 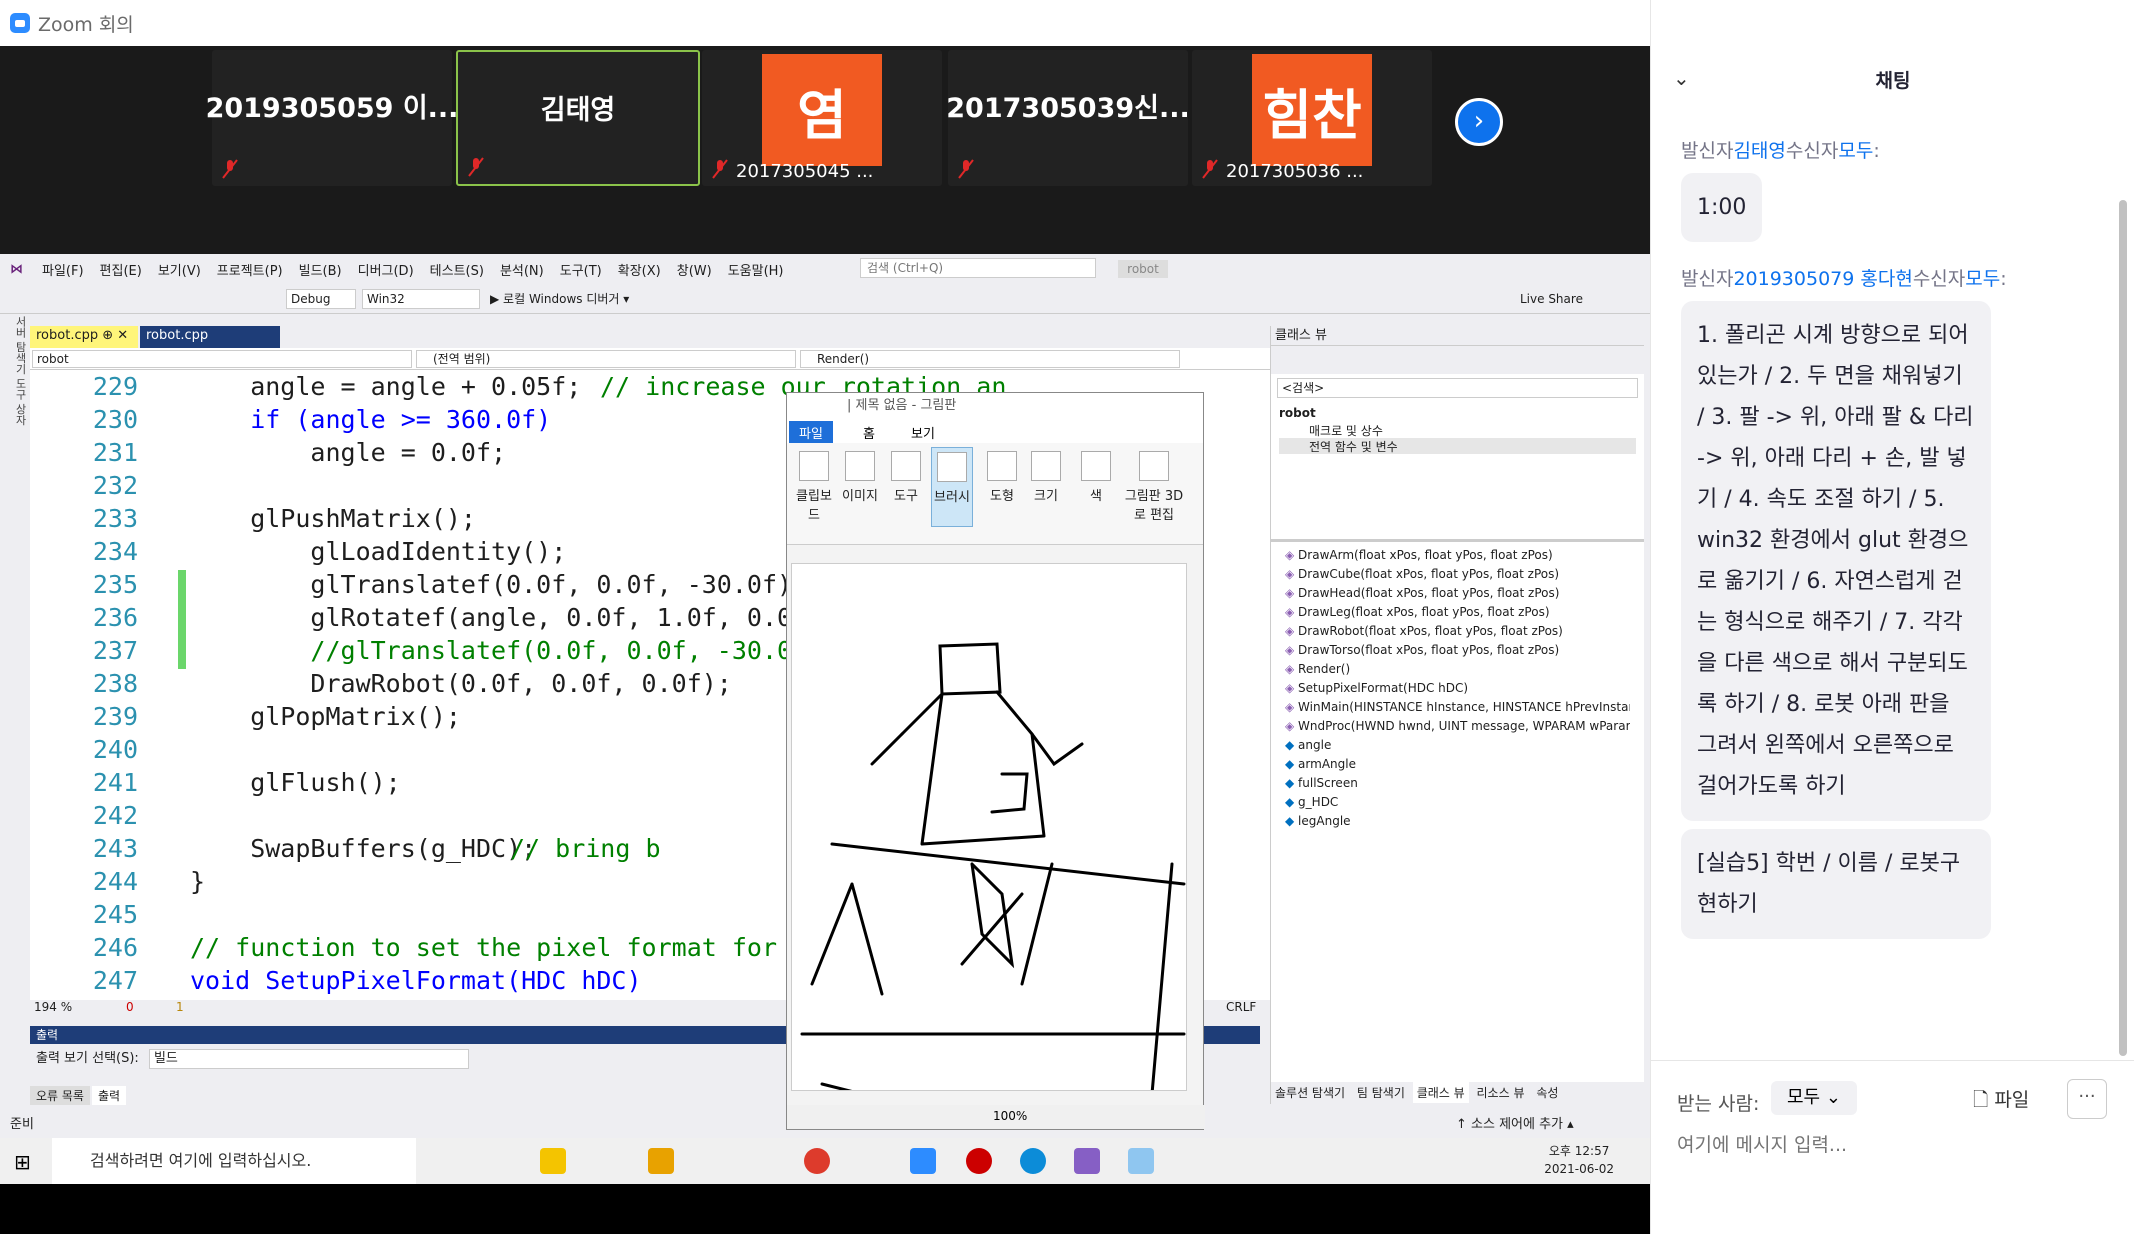 What do you see at coordinates (179, 269) in the screenshot?
I see `menu-view: 보기(V)` at bounding box center [179, 269].